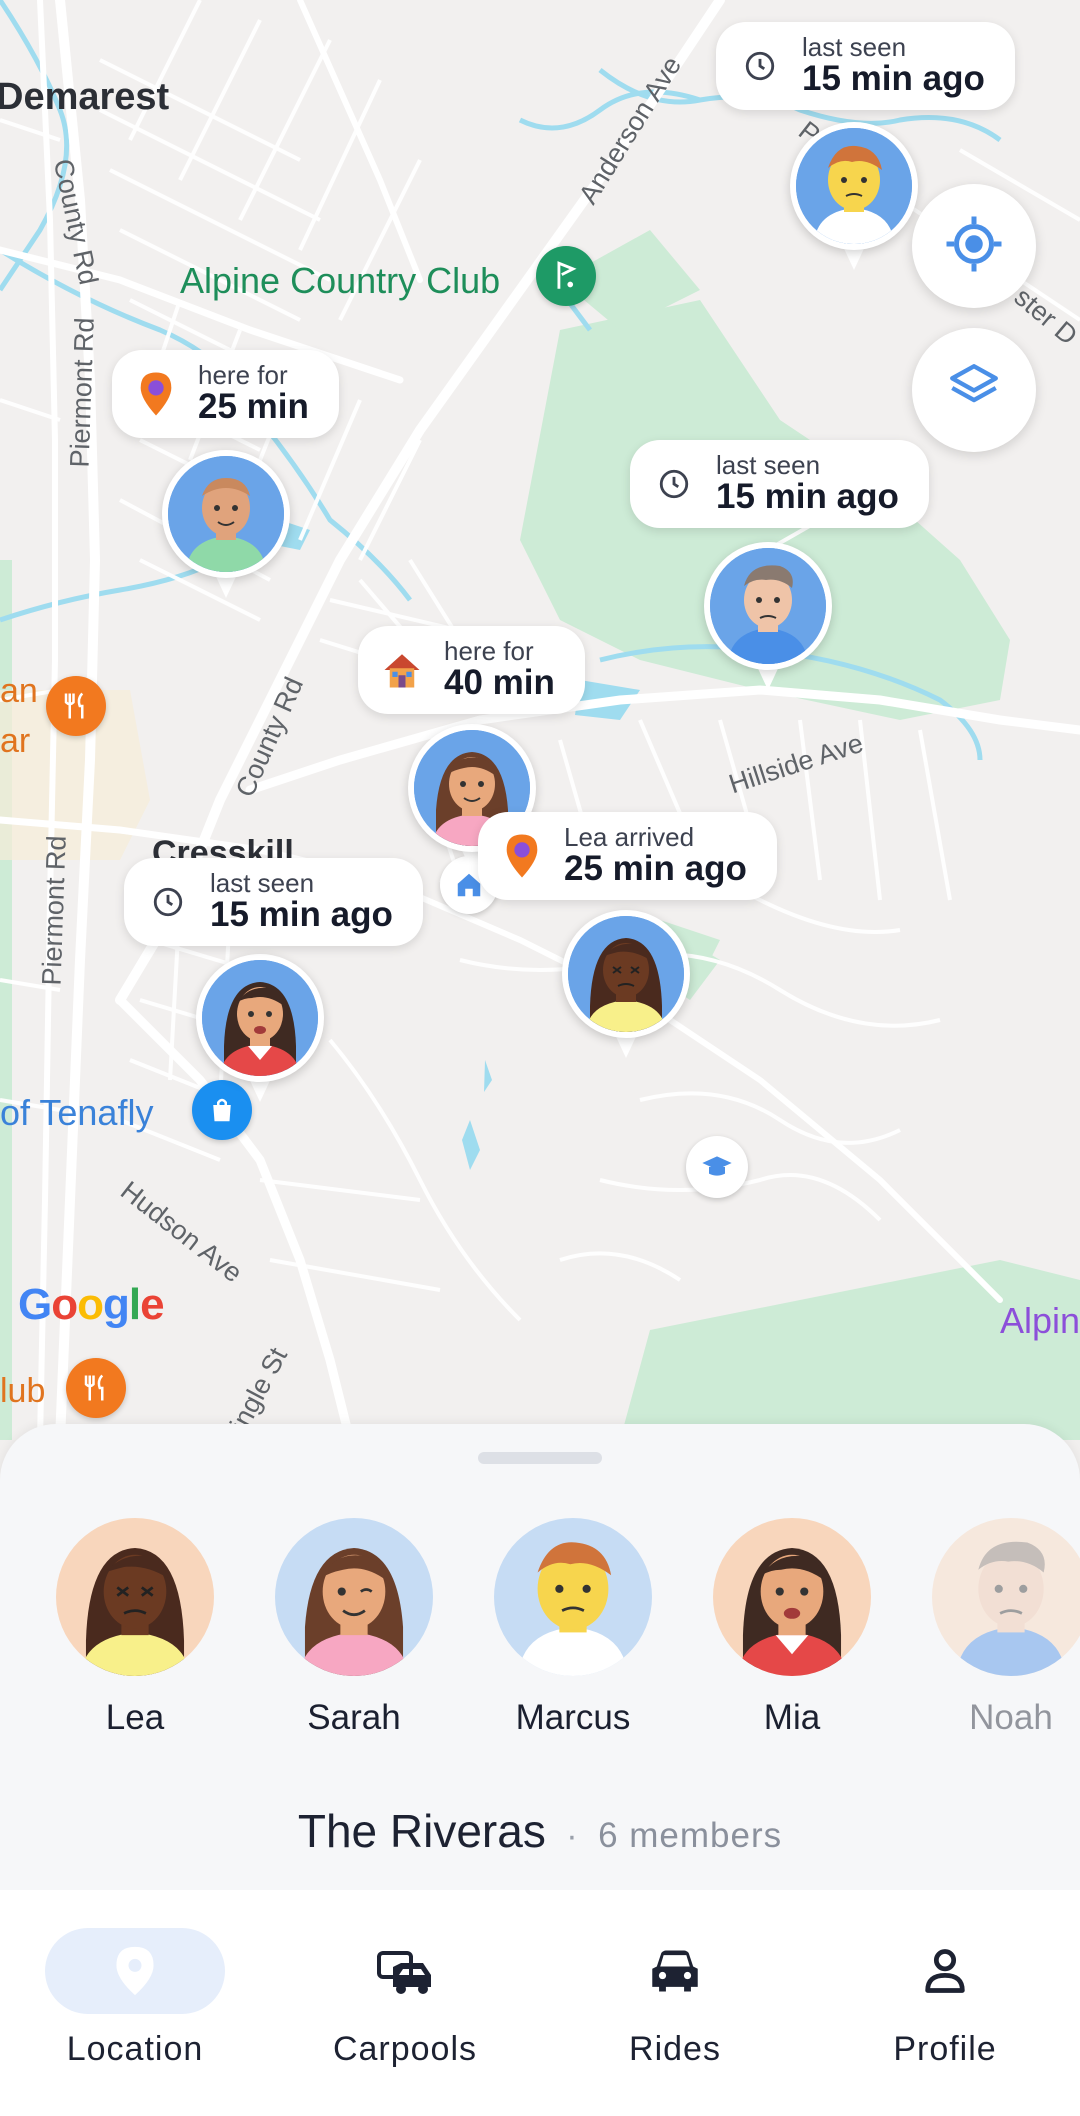  What do you see at coordinates (76, 706) in the screenshot?
I see `restaurant-poi-icon` at bounding box center [76, 706].